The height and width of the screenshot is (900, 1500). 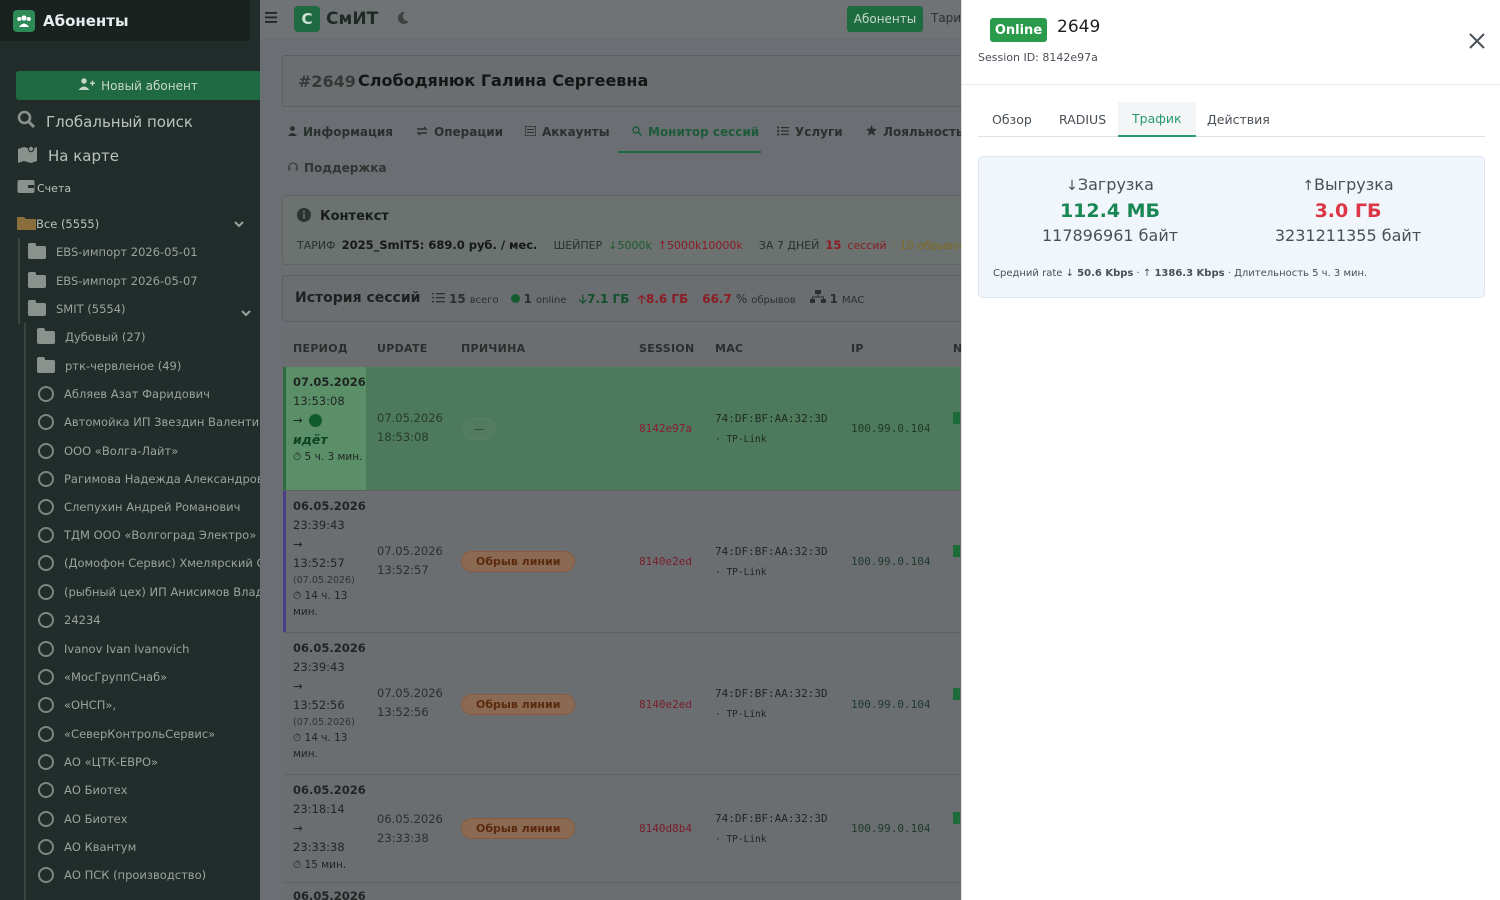 I want to click on subscriber-item: АО ПСК (производство), so click(x=130, y=875).